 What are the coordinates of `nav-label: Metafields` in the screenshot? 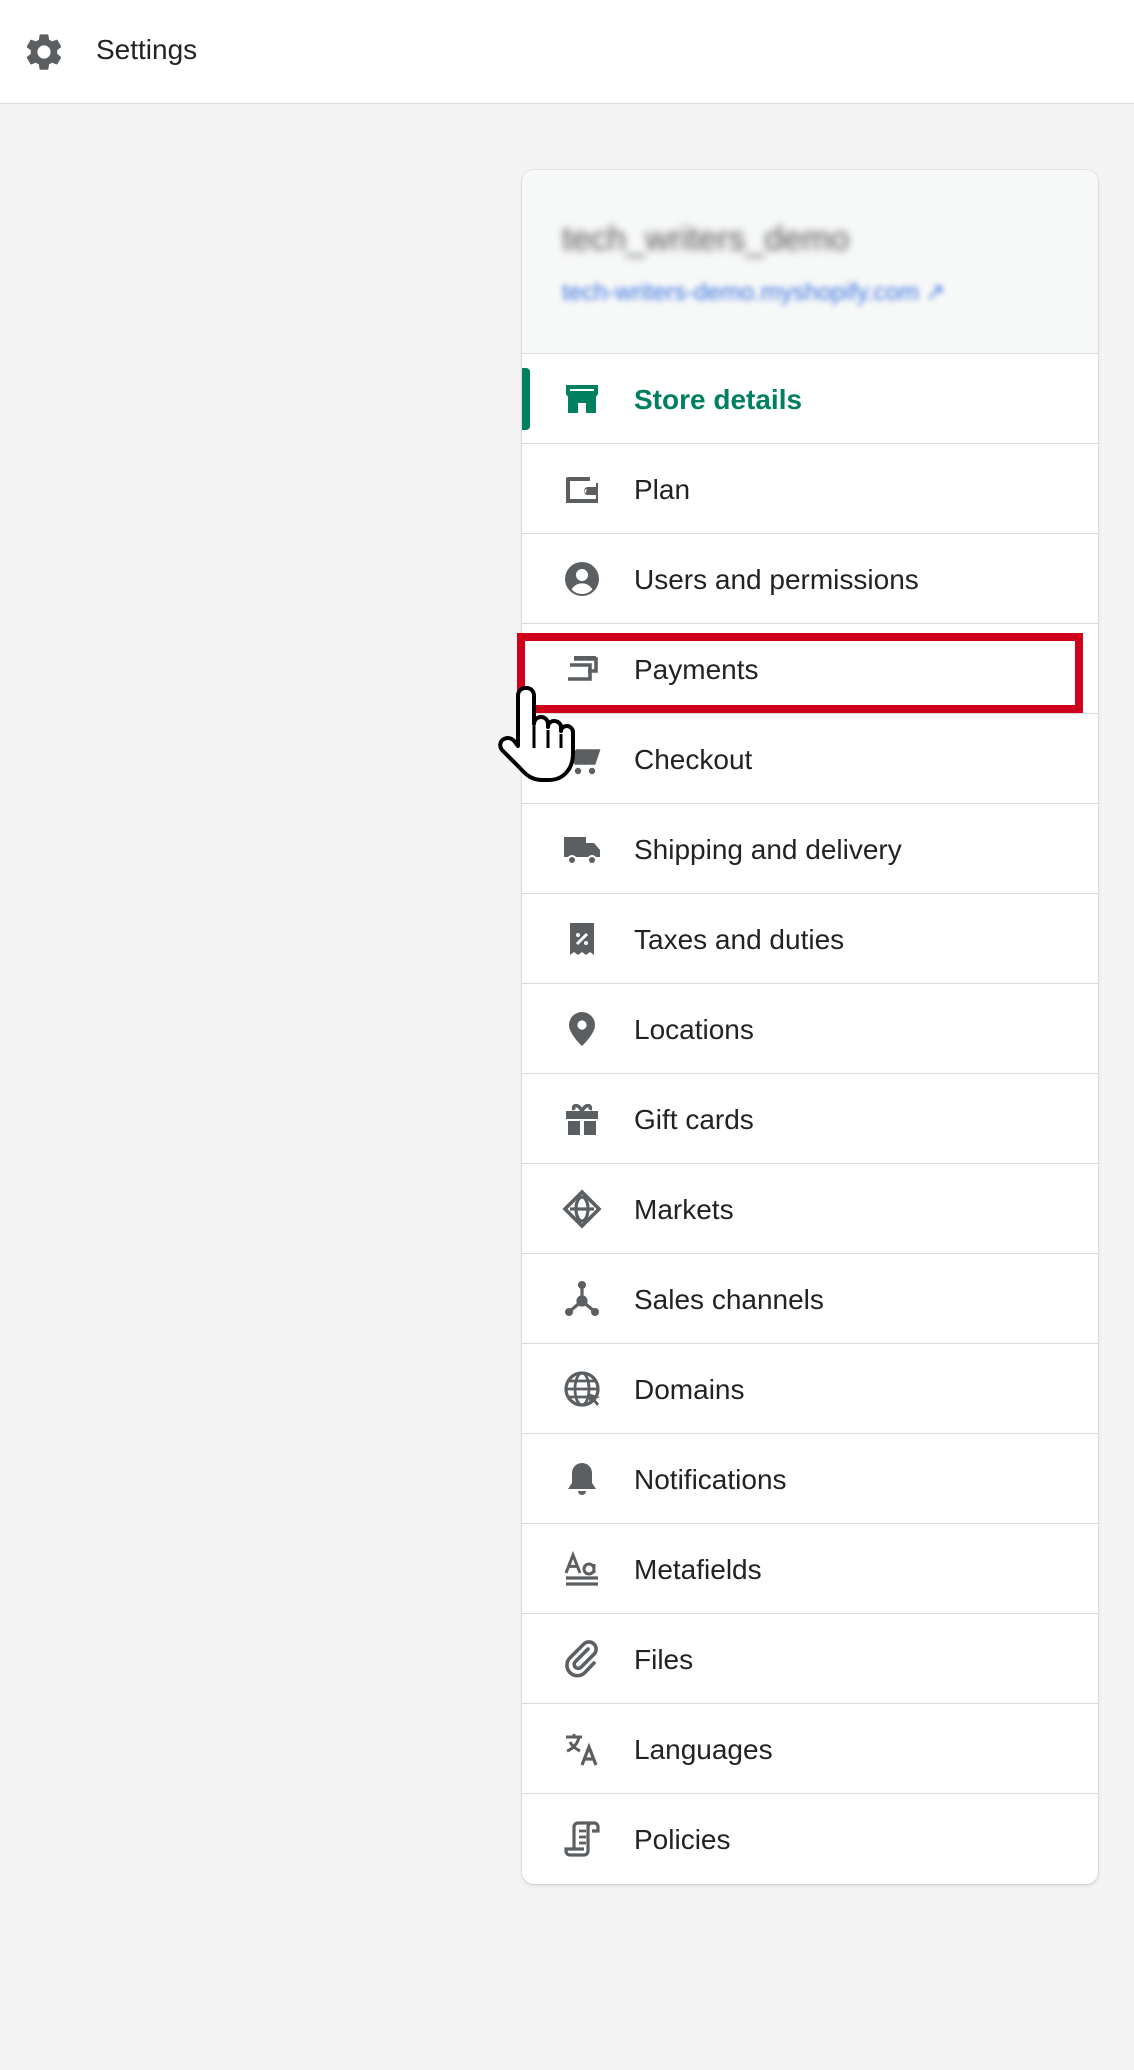 It's located at (698, 1569).